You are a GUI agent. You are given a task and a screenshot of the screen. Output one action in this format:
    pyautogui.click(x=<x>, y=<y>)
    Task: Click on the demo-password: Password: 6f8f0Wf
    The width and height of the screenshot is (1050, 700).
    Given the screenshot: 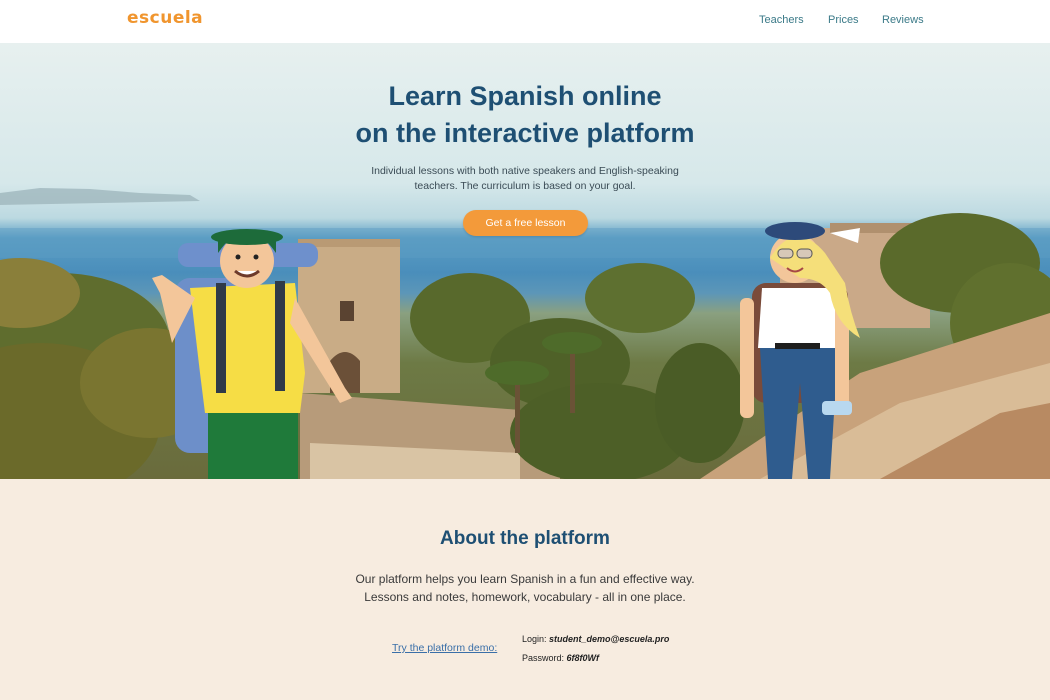 What is the action you would take?
    pyautogui.click(x=560, y=658)
    